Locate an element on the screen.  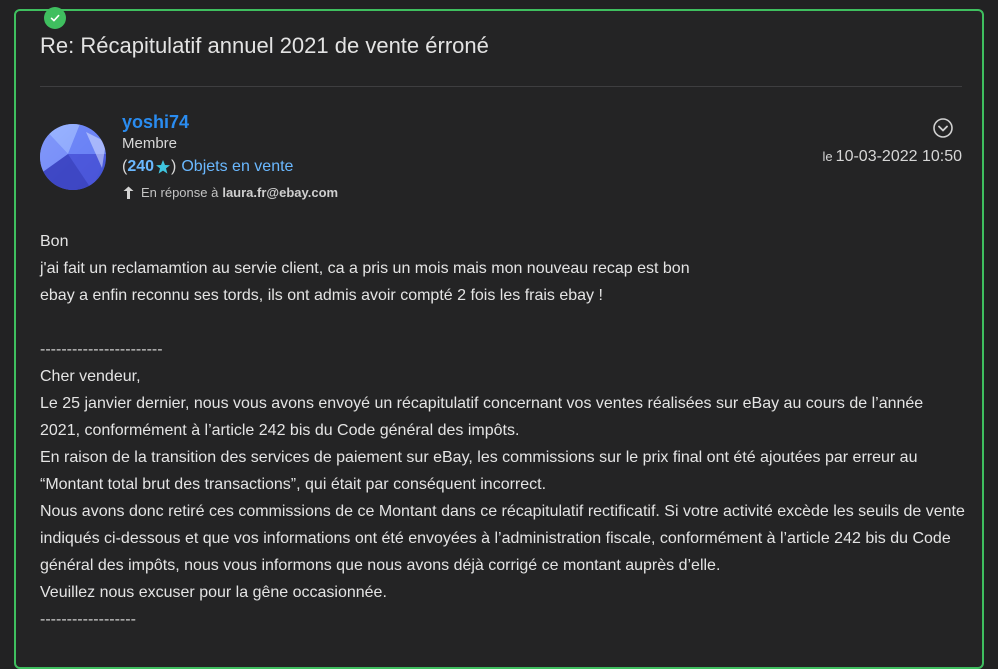
feedback-close-paren: ) is located at coordinates (174, 166).